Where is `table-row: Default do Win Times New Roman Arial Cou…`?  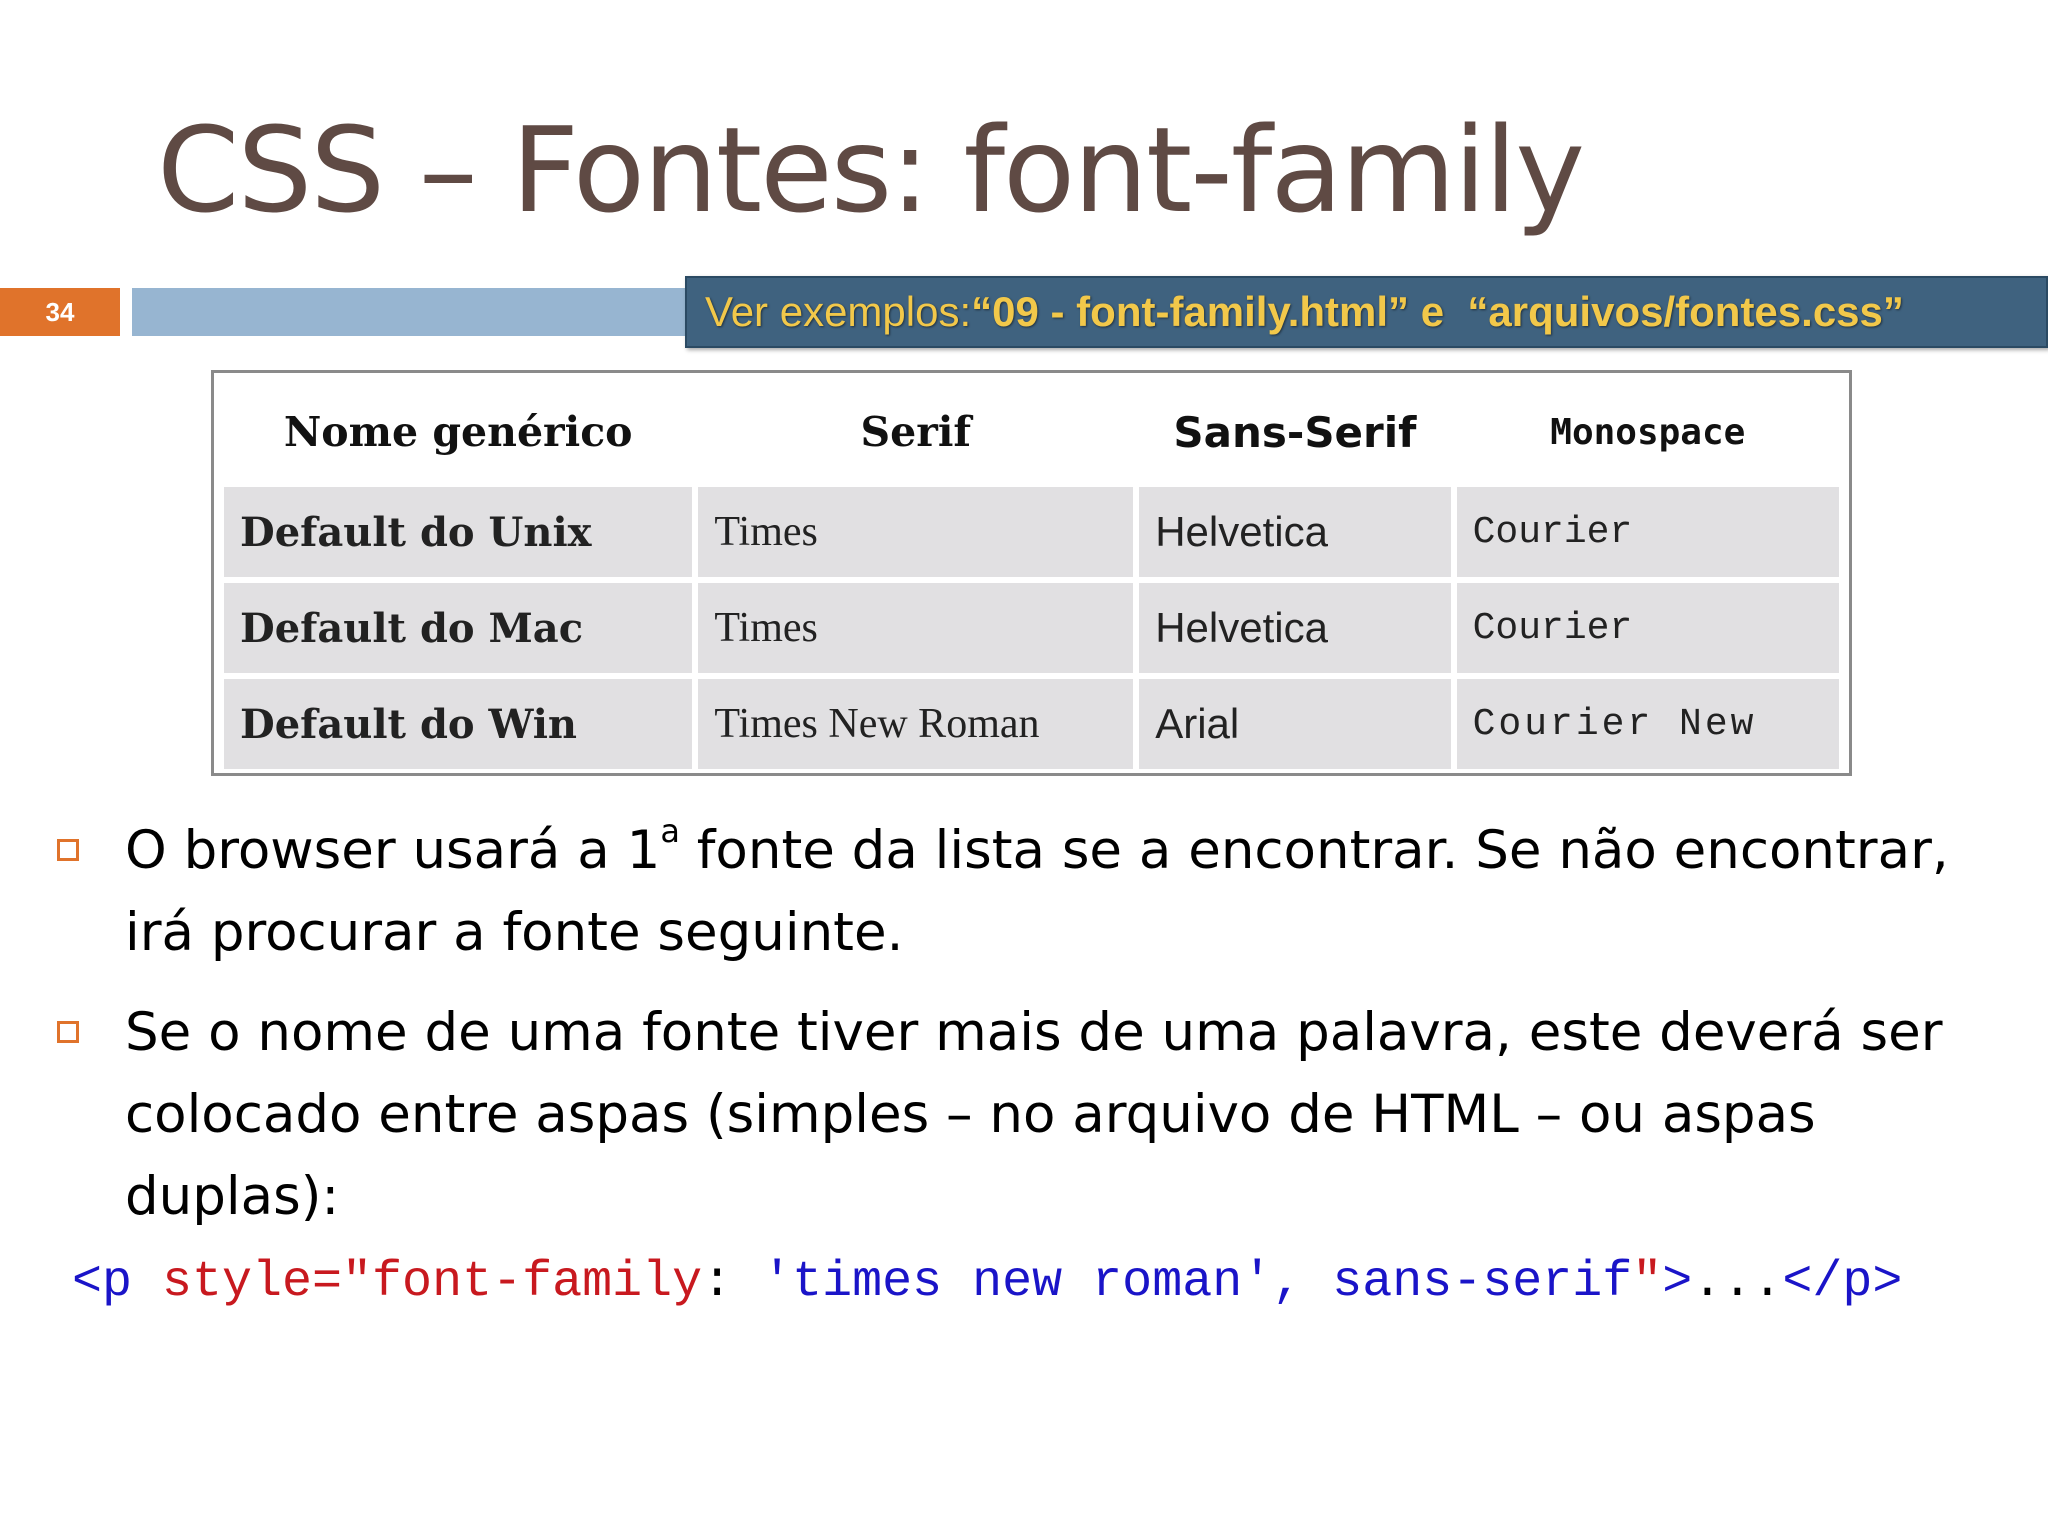 table-row: Default do Win Times New Roman Arial Cou… is located at coordinates (1031, 724).